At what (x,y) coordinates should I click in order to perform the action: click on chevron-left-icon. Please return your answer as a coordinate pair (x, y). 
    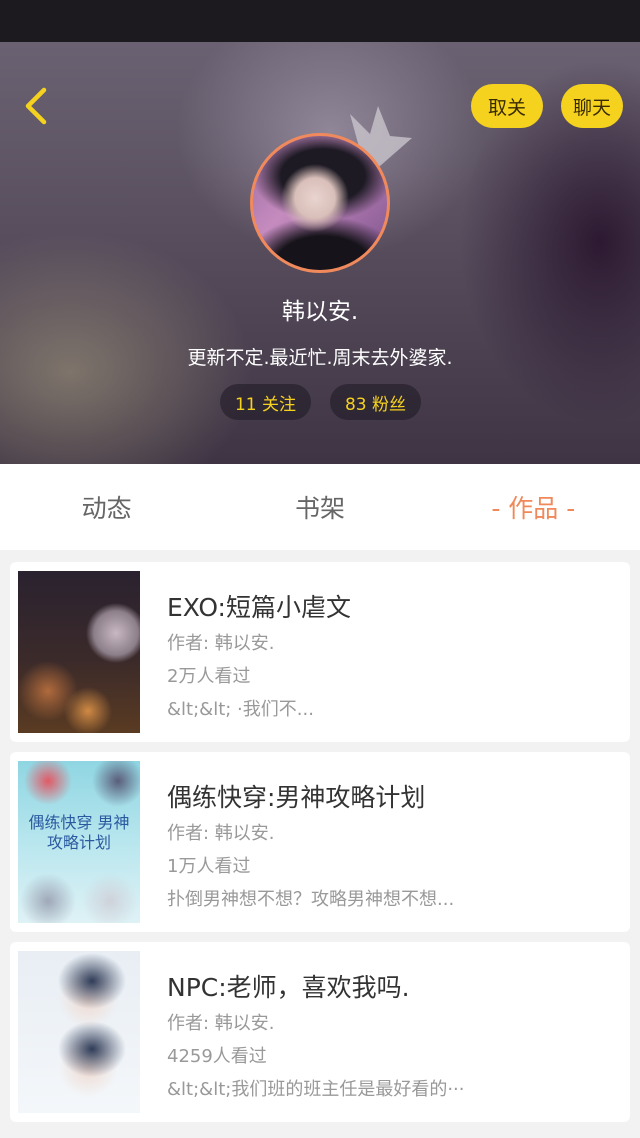
    Looking at the image, I should click on (36, 106).